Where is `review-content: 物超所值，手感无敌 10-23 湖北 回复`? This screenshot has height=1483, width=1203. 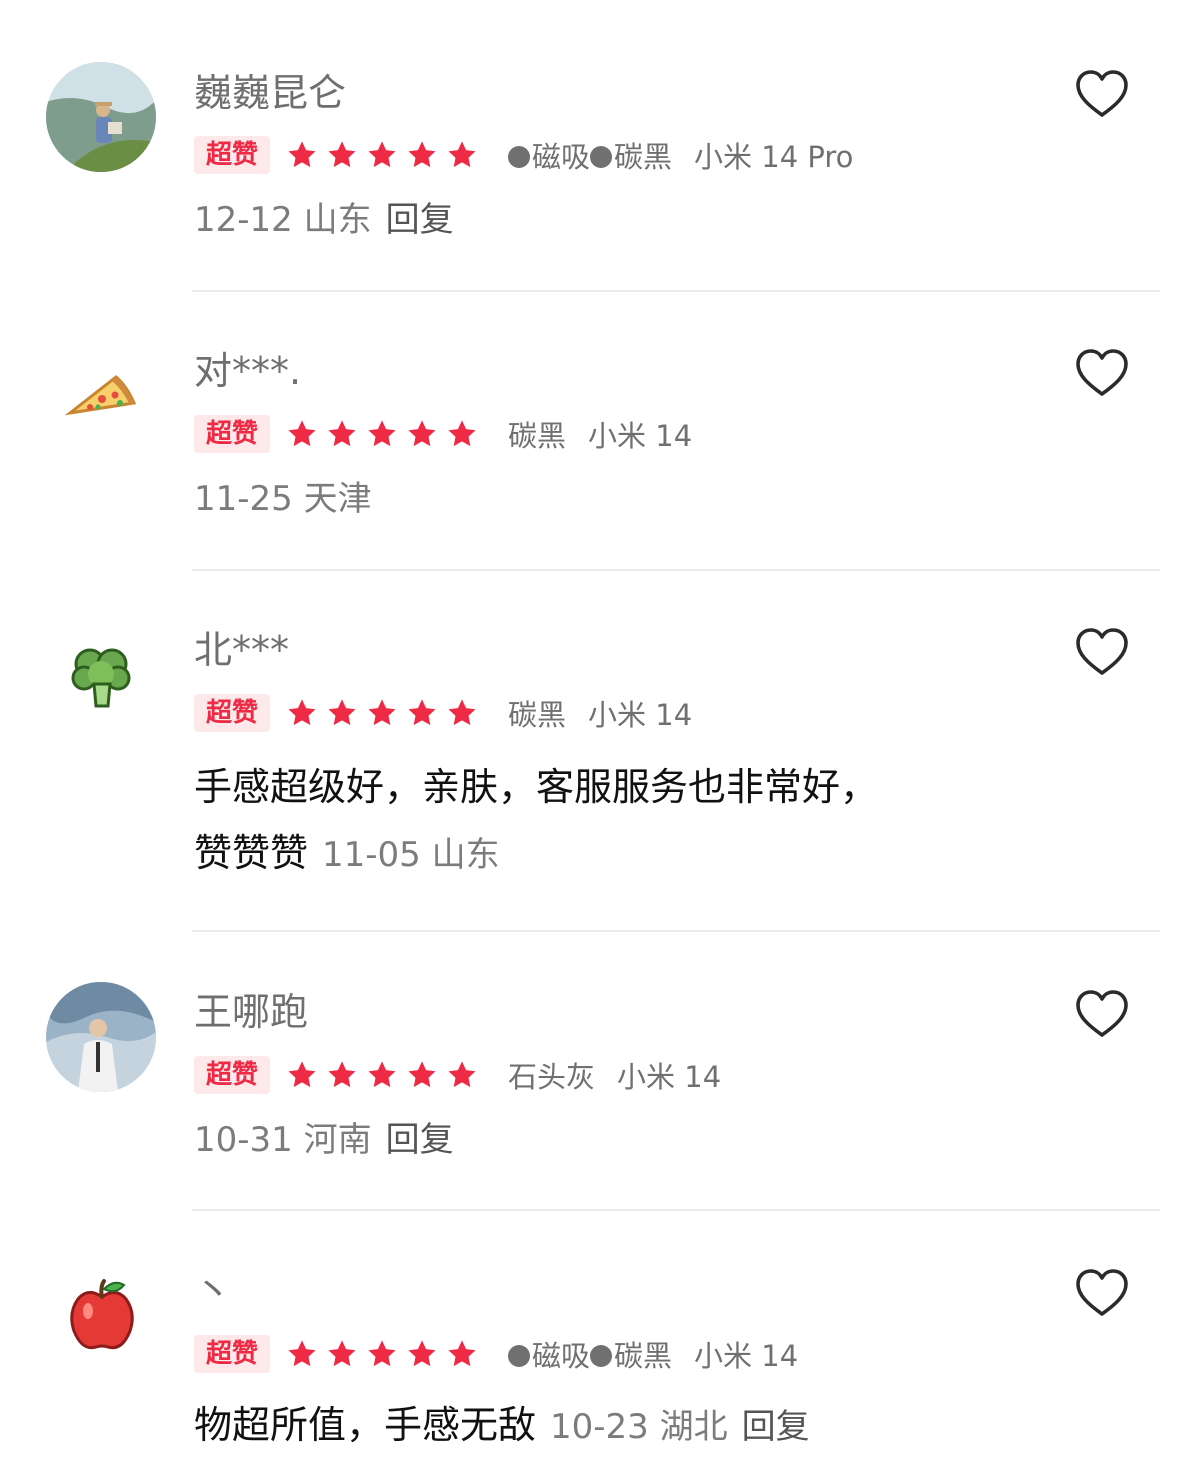 review-content: 物超所值，手感无敌 10-23 湖北 回复 is located at coordinates (502, 1425).